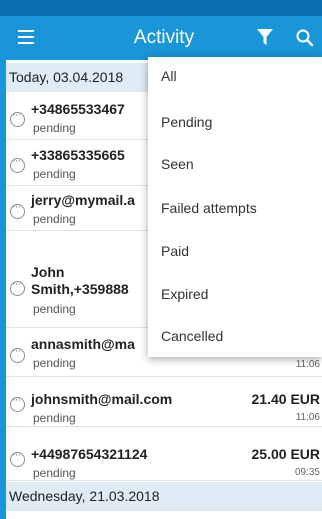 The width and height of the screenshot is (322, 519). What do you see at coordinates (80, 289) in the screenshot?
I see `contact-name-second: Smith,+359888` at bounding box center [80, 289].